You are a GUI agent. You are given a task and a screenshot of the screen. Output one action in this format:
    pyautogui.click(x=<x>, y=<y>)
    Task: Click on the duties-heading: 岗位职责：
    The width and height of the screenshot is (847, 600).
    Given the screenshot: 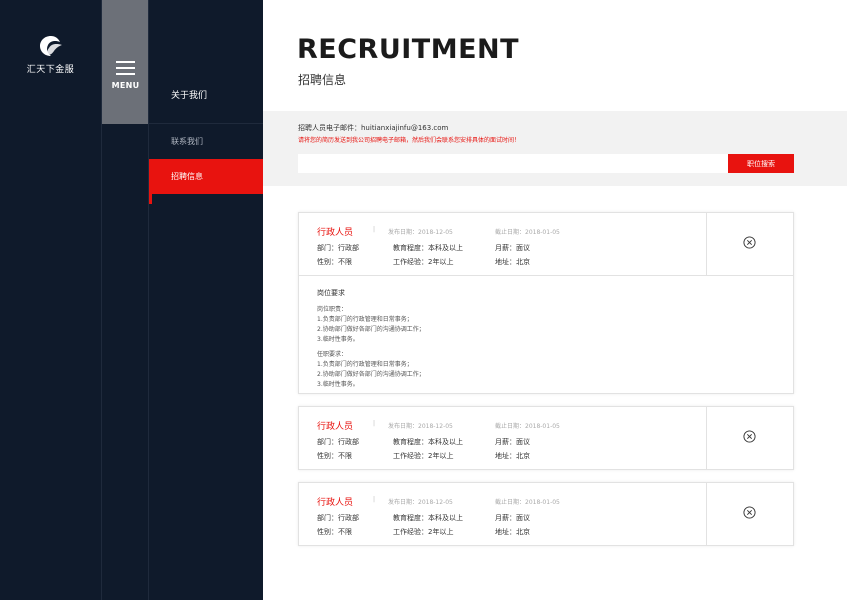 What is the action you would take?
    pyautogui.click(x=332, y=309)
    